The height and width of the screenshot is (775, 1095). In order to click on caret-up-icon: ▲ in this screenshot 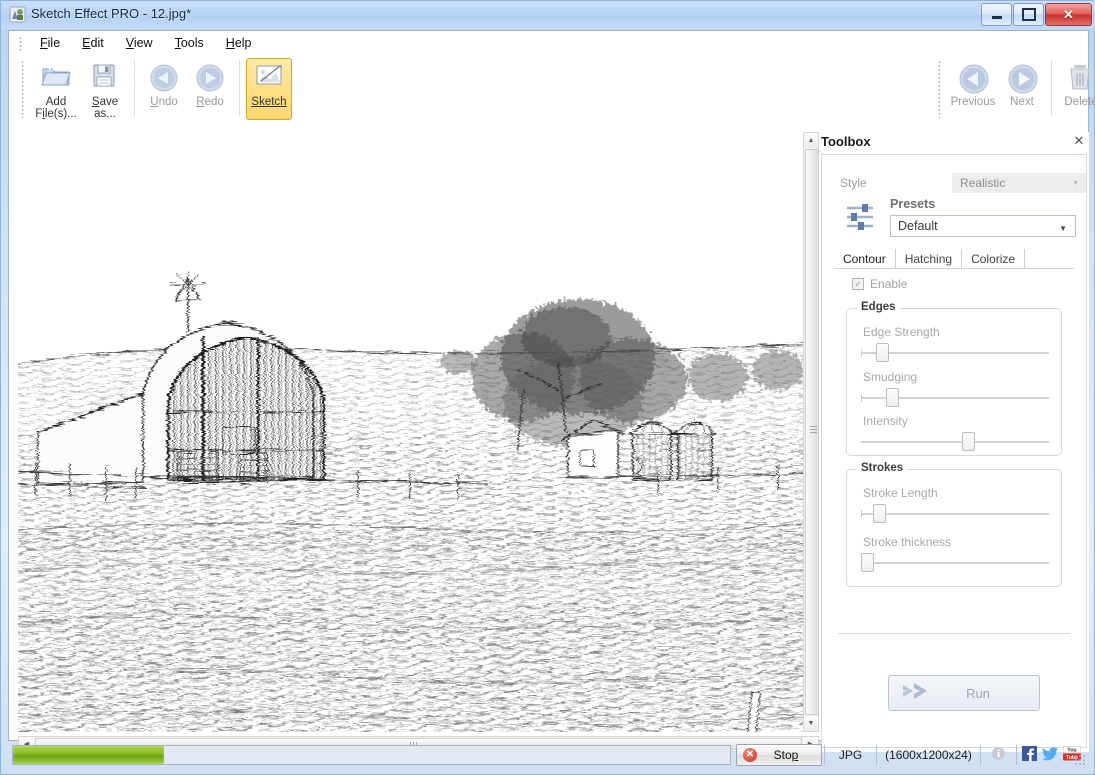, I will do `click(811, 140)`.